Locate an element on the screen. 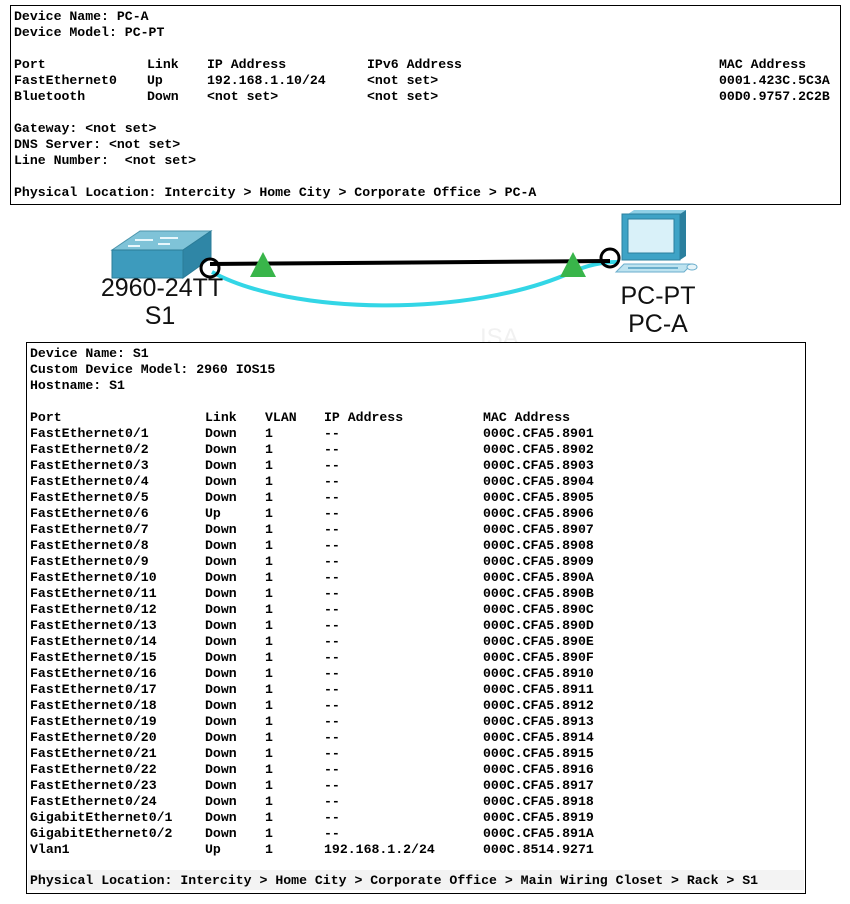  table-row: FastEthernet0/21 Down 1 -- 000C.CFA5.8915 is located at coordinates (415, 754).